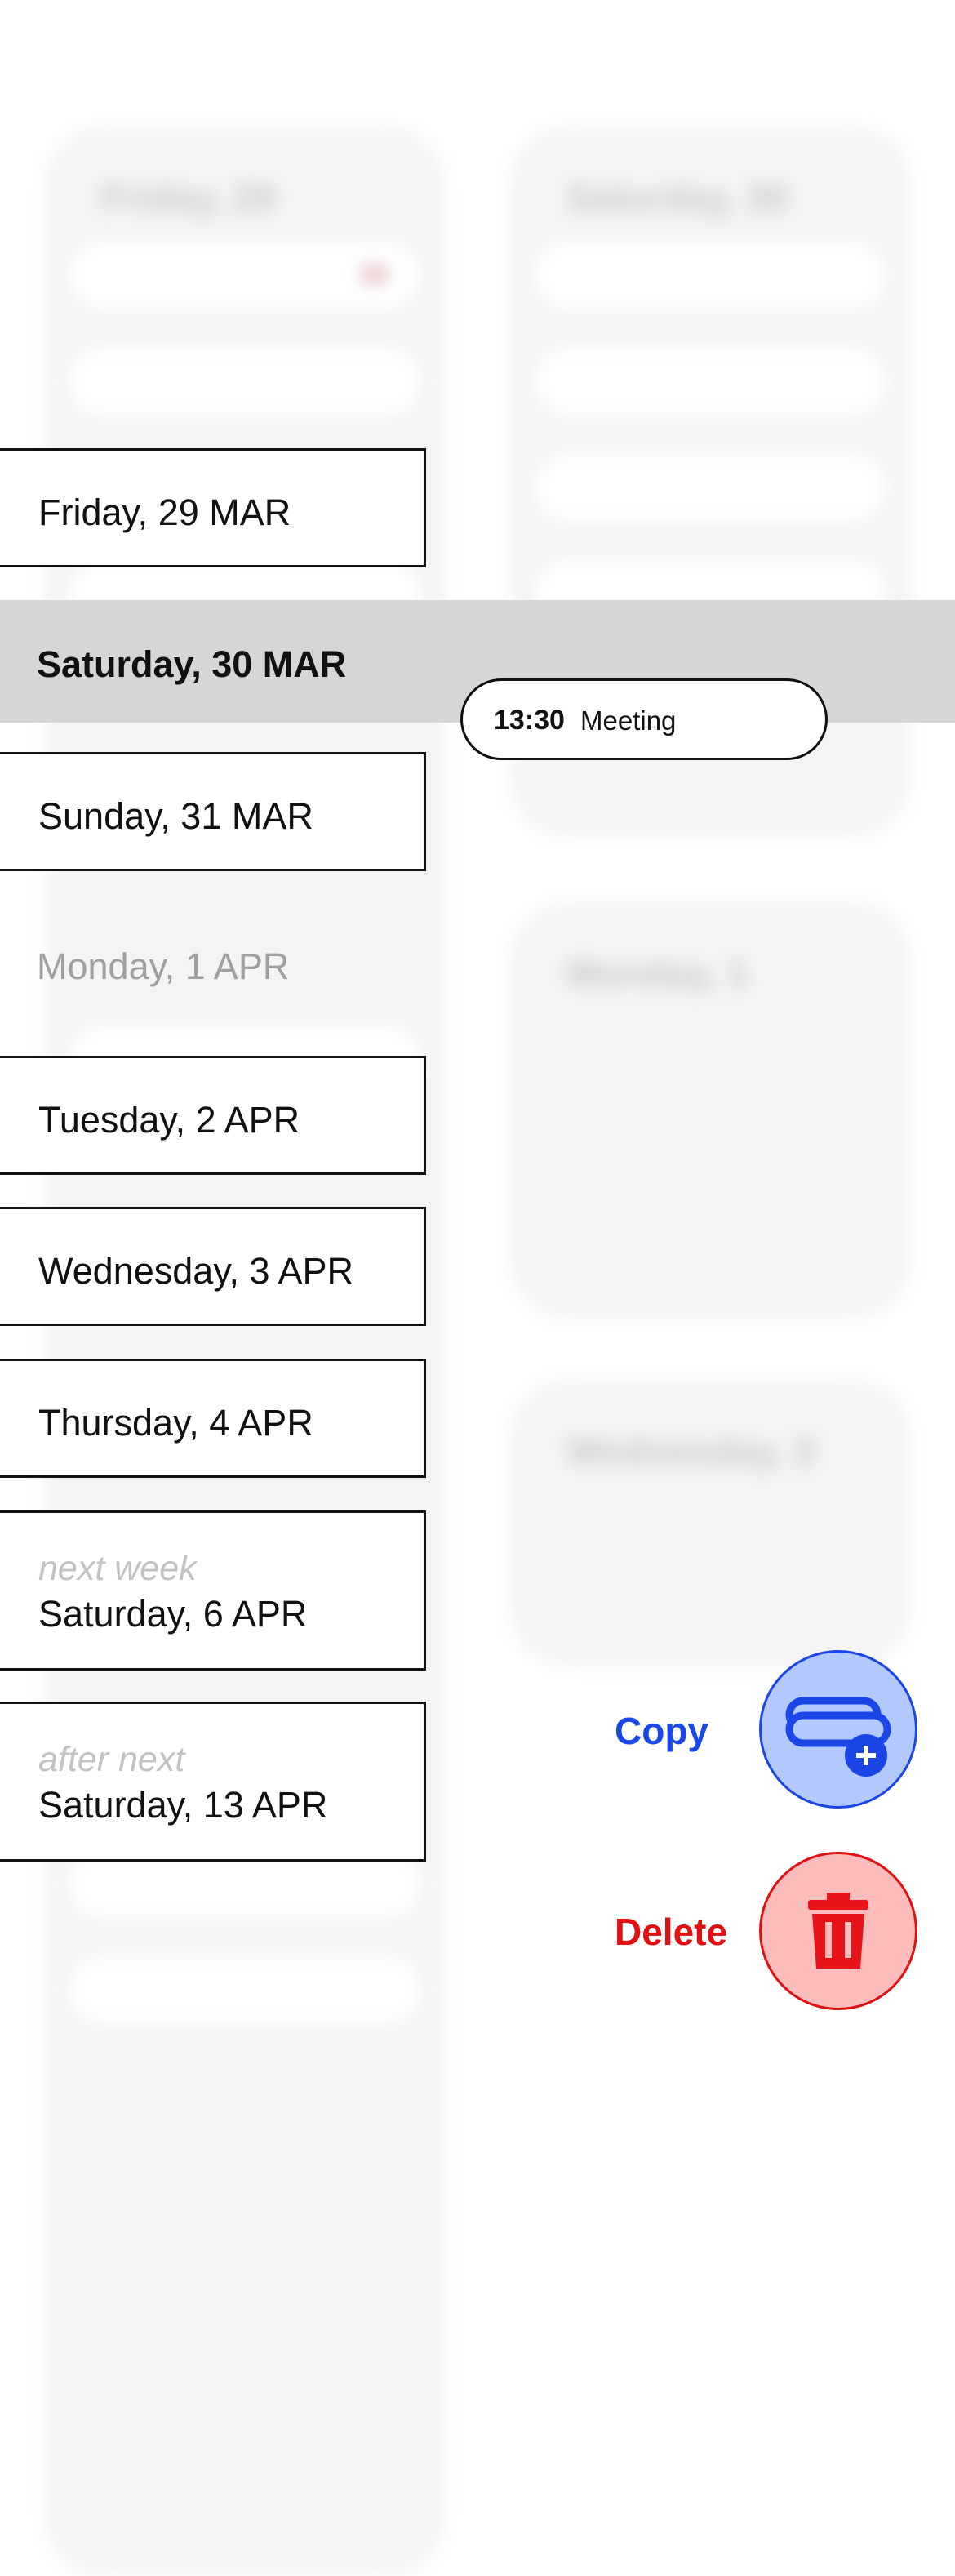 The image size is (955, 2576). Describe the element at coordinates (175, 1423) in the screenshot. I see `date-option-label: Thursday, 4 APR` at that location.